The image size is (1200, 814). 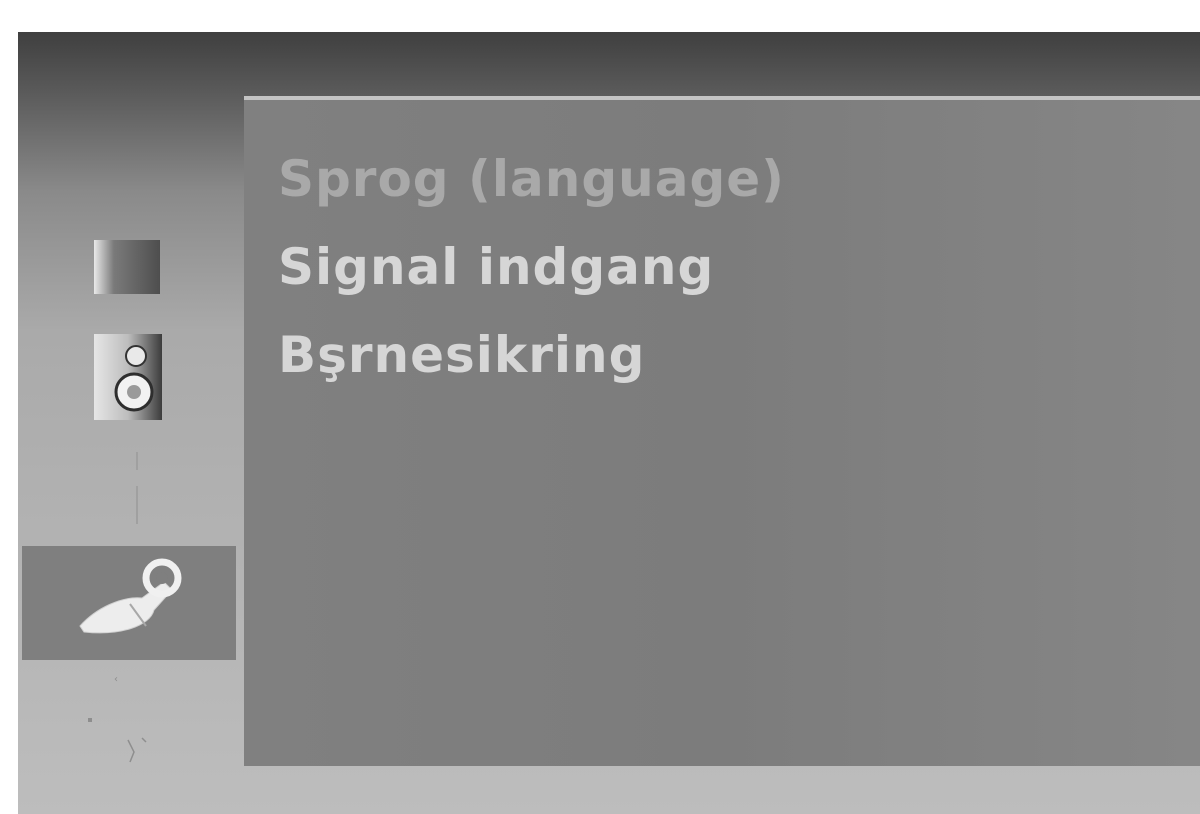 What do you see at coordinates (531, 366) in the screenshot?
I see `menu-item-child-lock: Bşrnesikring` at bounding box center [531, 366].